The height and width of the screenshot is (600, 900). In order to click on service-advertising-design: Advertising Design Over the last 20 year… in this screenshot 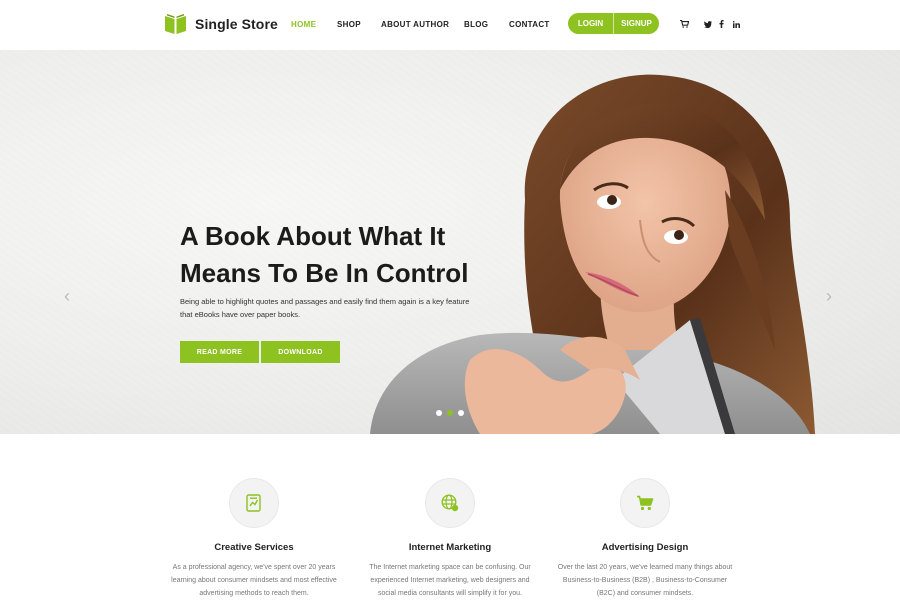, I will do `click(645, 539)`.